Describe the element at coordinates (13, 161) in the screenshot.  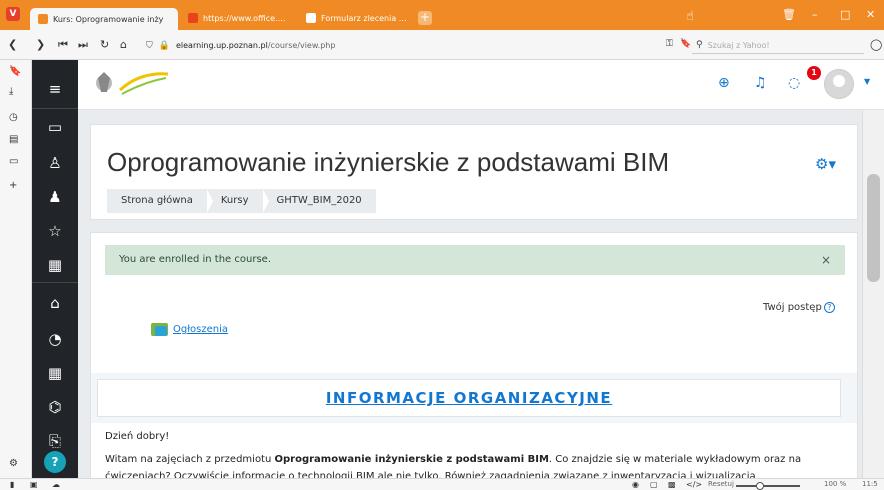
I see `window-panel-icon: ▭` at that location.